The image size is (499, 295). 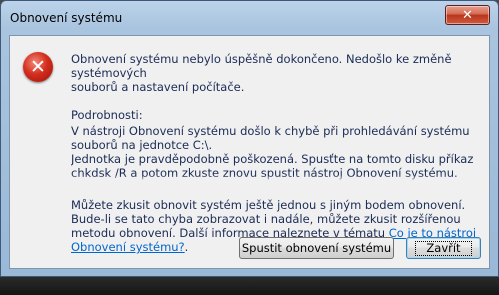 I want to click on close-icon: ✕, so click(x=467, y=15).